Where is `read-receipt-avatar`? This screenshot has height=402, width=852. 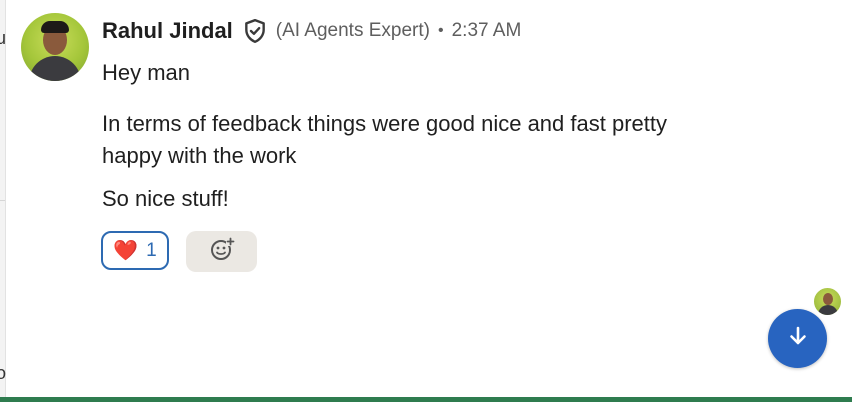 read-receipt-avatar is located at coordinates (827, 301).